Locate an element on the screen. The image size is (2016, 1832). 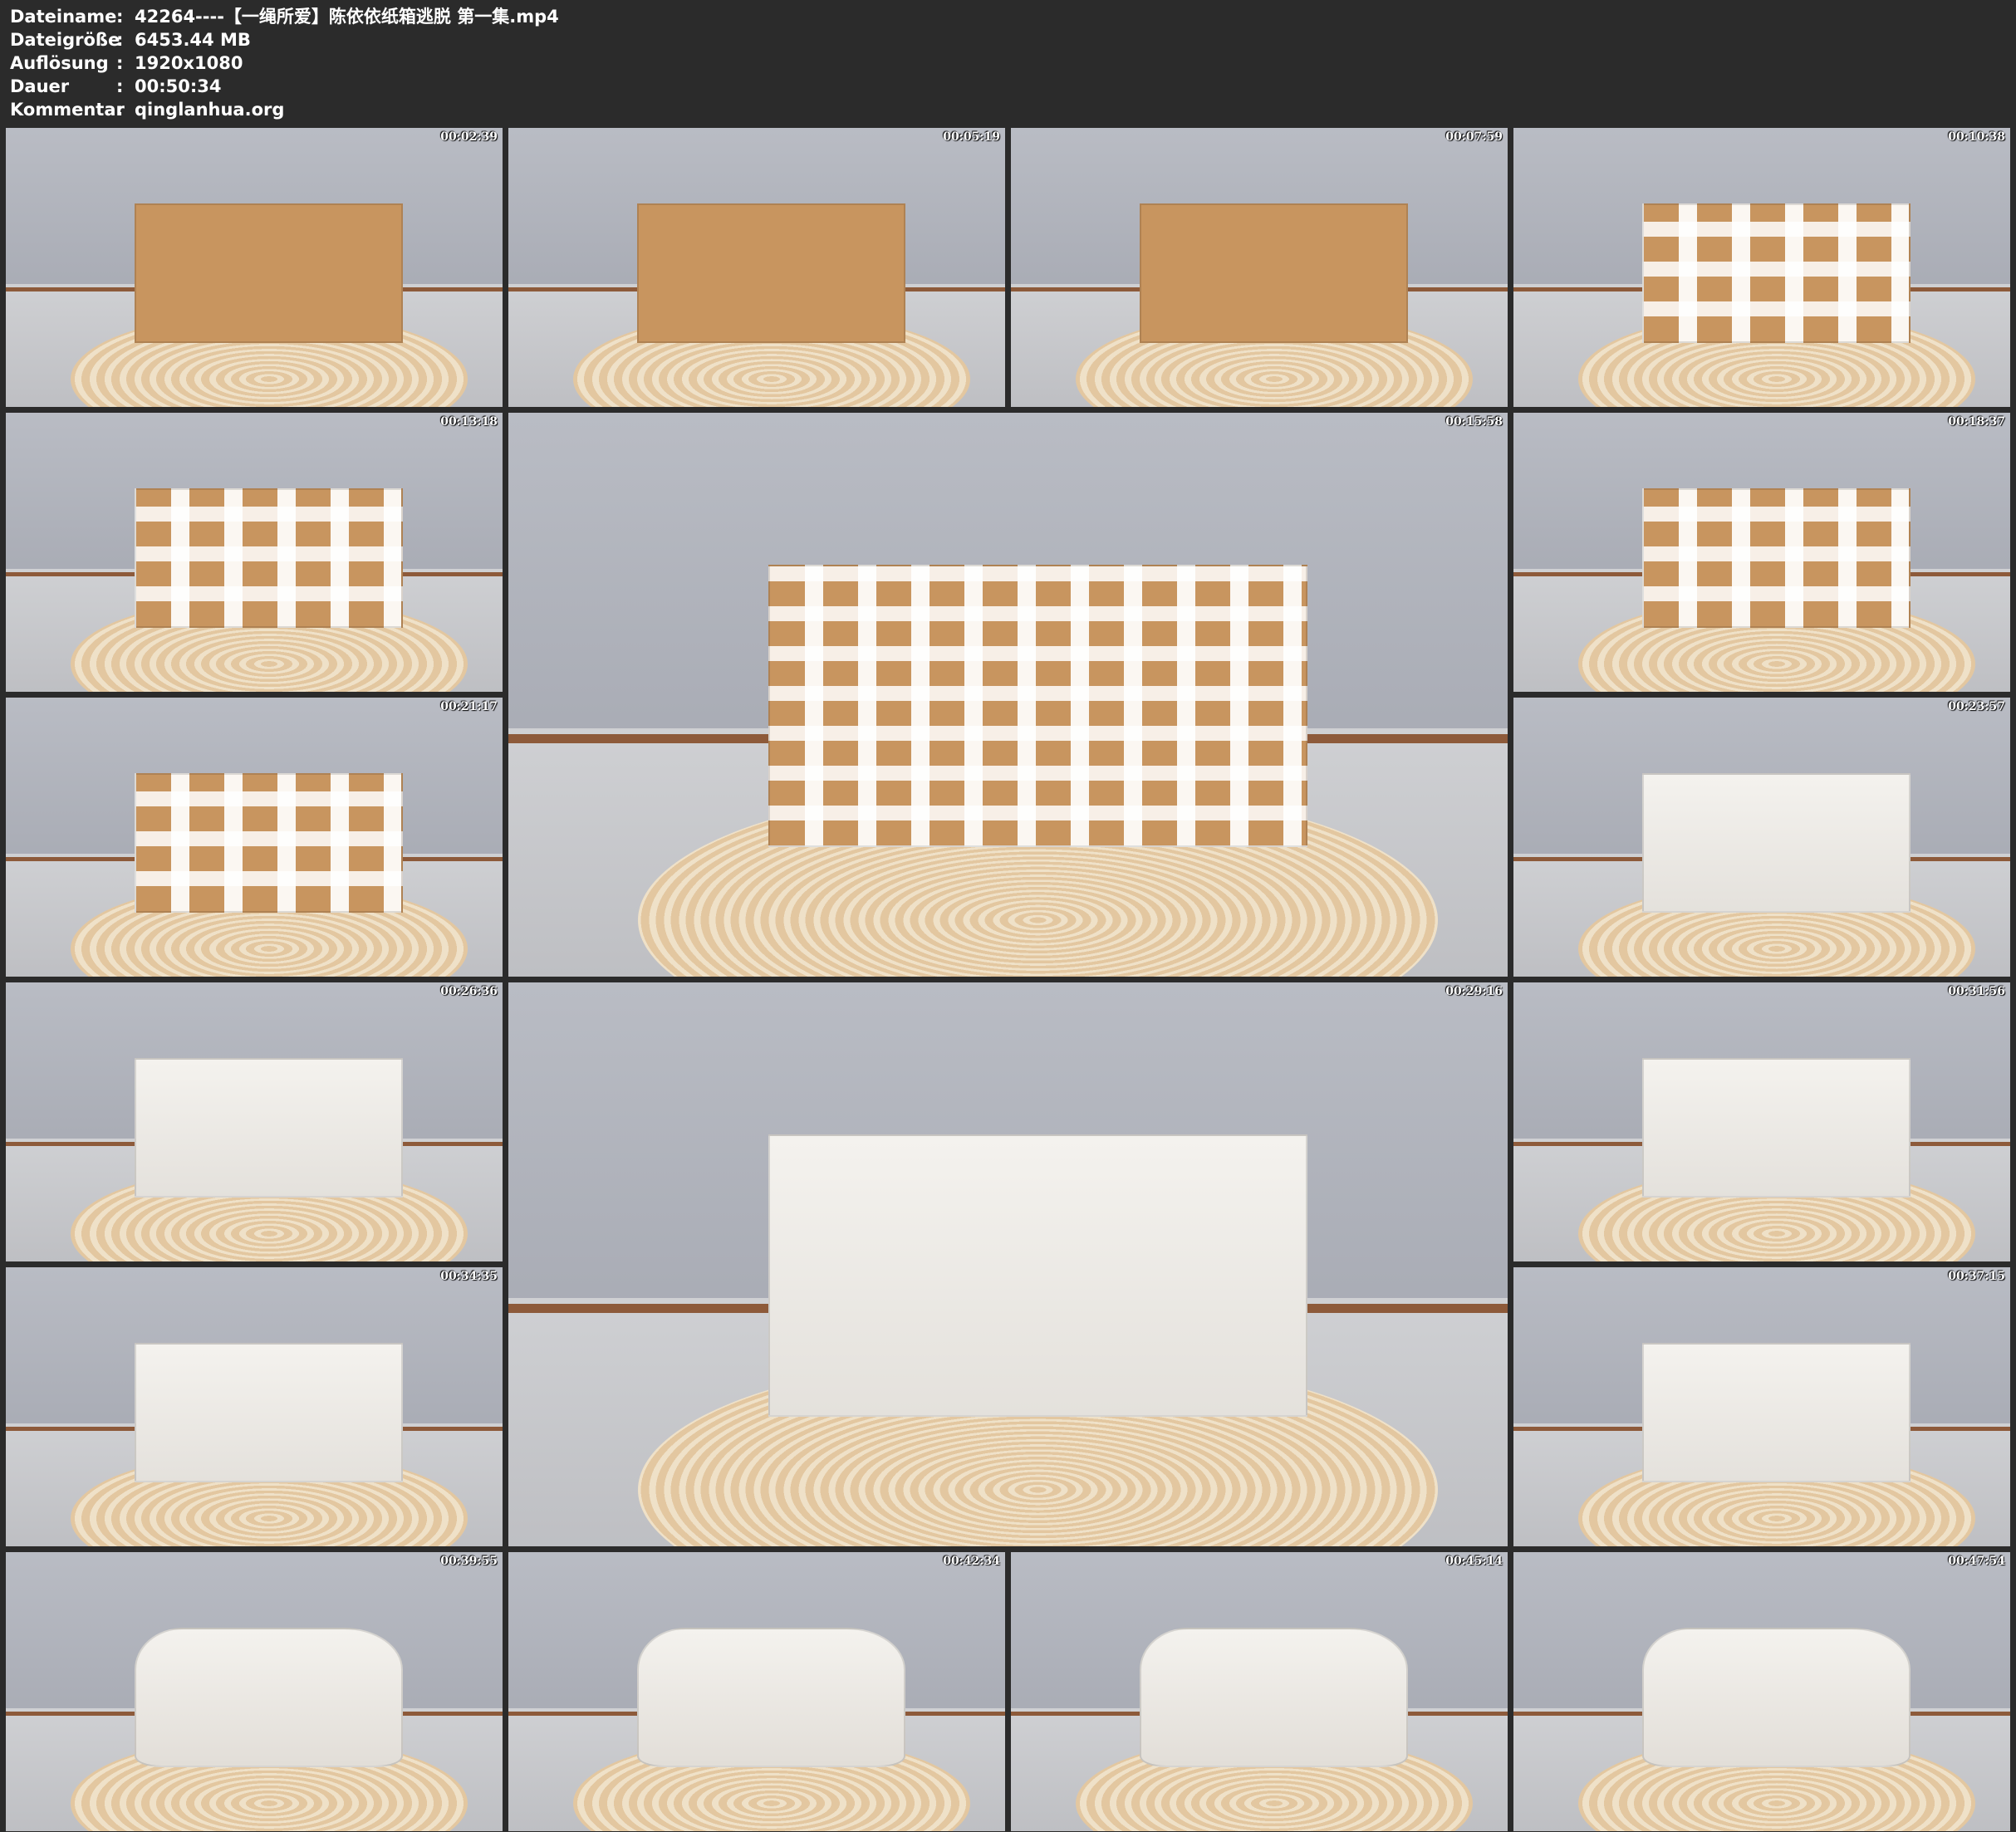
video-thumbnail: 00:05:19 is located at coordinates (756, 267).